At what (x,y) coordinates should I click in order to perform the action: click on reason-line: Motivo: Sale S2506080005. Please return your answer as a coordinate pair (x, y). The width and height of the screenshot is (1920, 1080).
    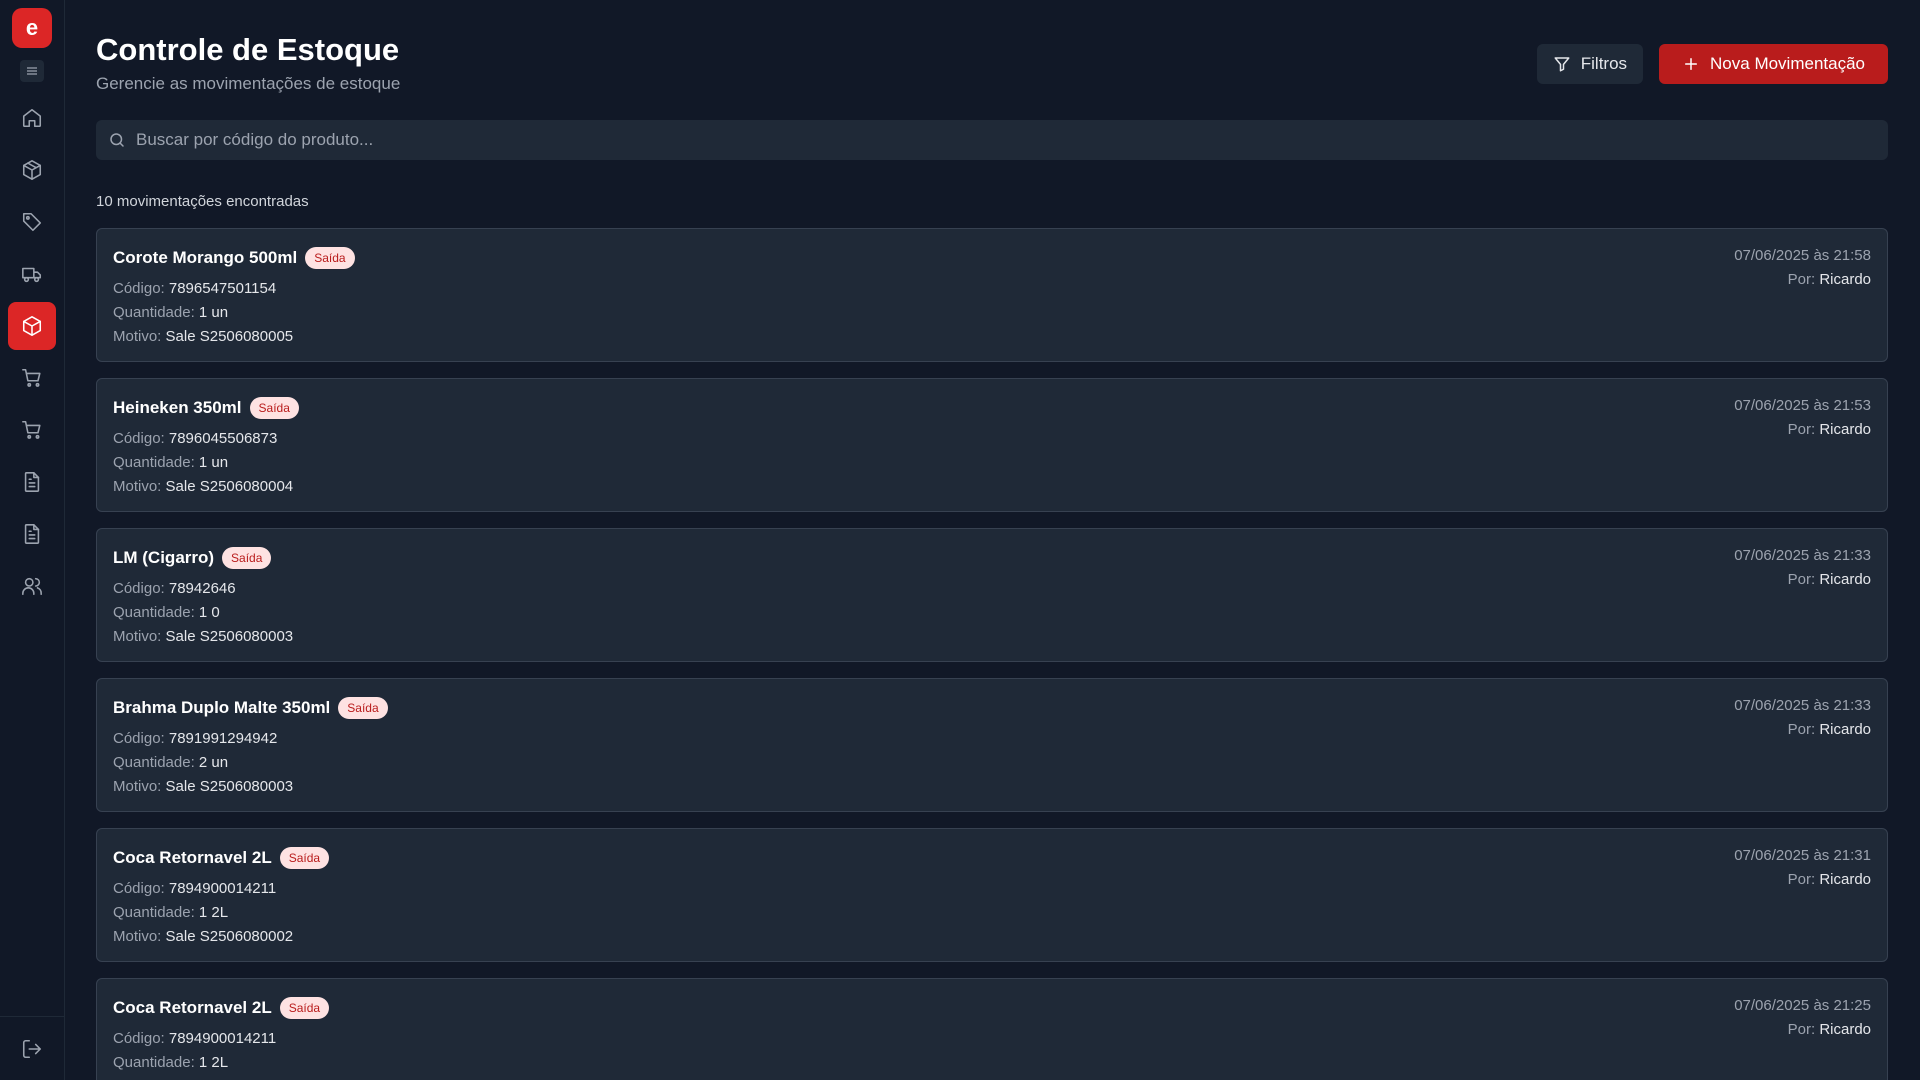
    Looking at the image, I should click on (203, 336).